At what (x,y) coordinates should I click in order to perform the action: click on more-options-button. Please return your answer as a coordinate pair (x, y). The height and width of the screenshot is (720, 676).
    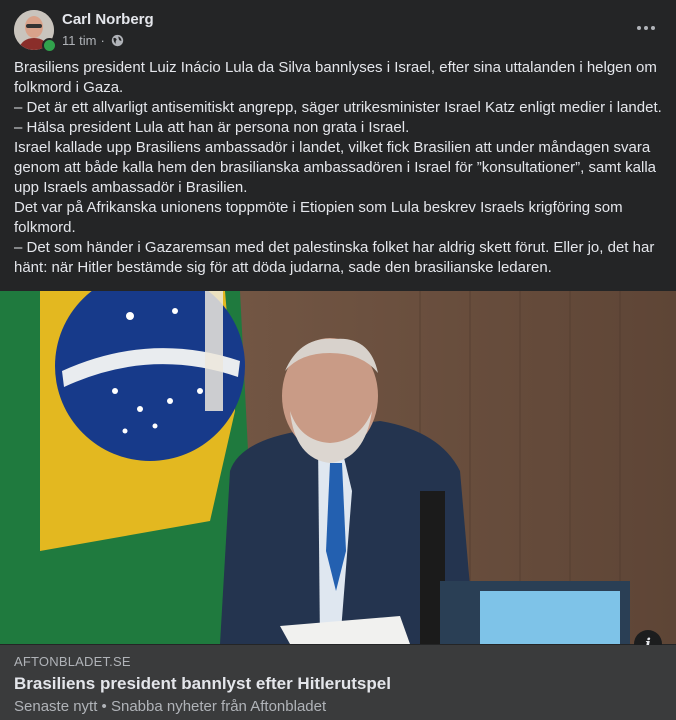
    Looking at the image, I should click on (646, 28).